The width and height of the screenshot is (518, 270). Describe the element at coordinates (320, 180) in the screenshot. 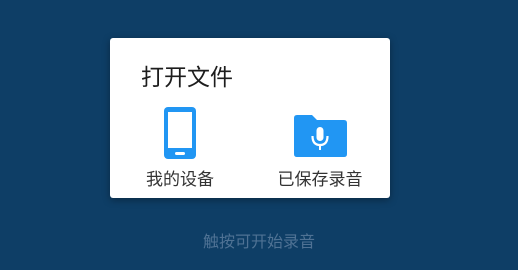

I see `saved-recordings-label: 已保存录音` at that location.